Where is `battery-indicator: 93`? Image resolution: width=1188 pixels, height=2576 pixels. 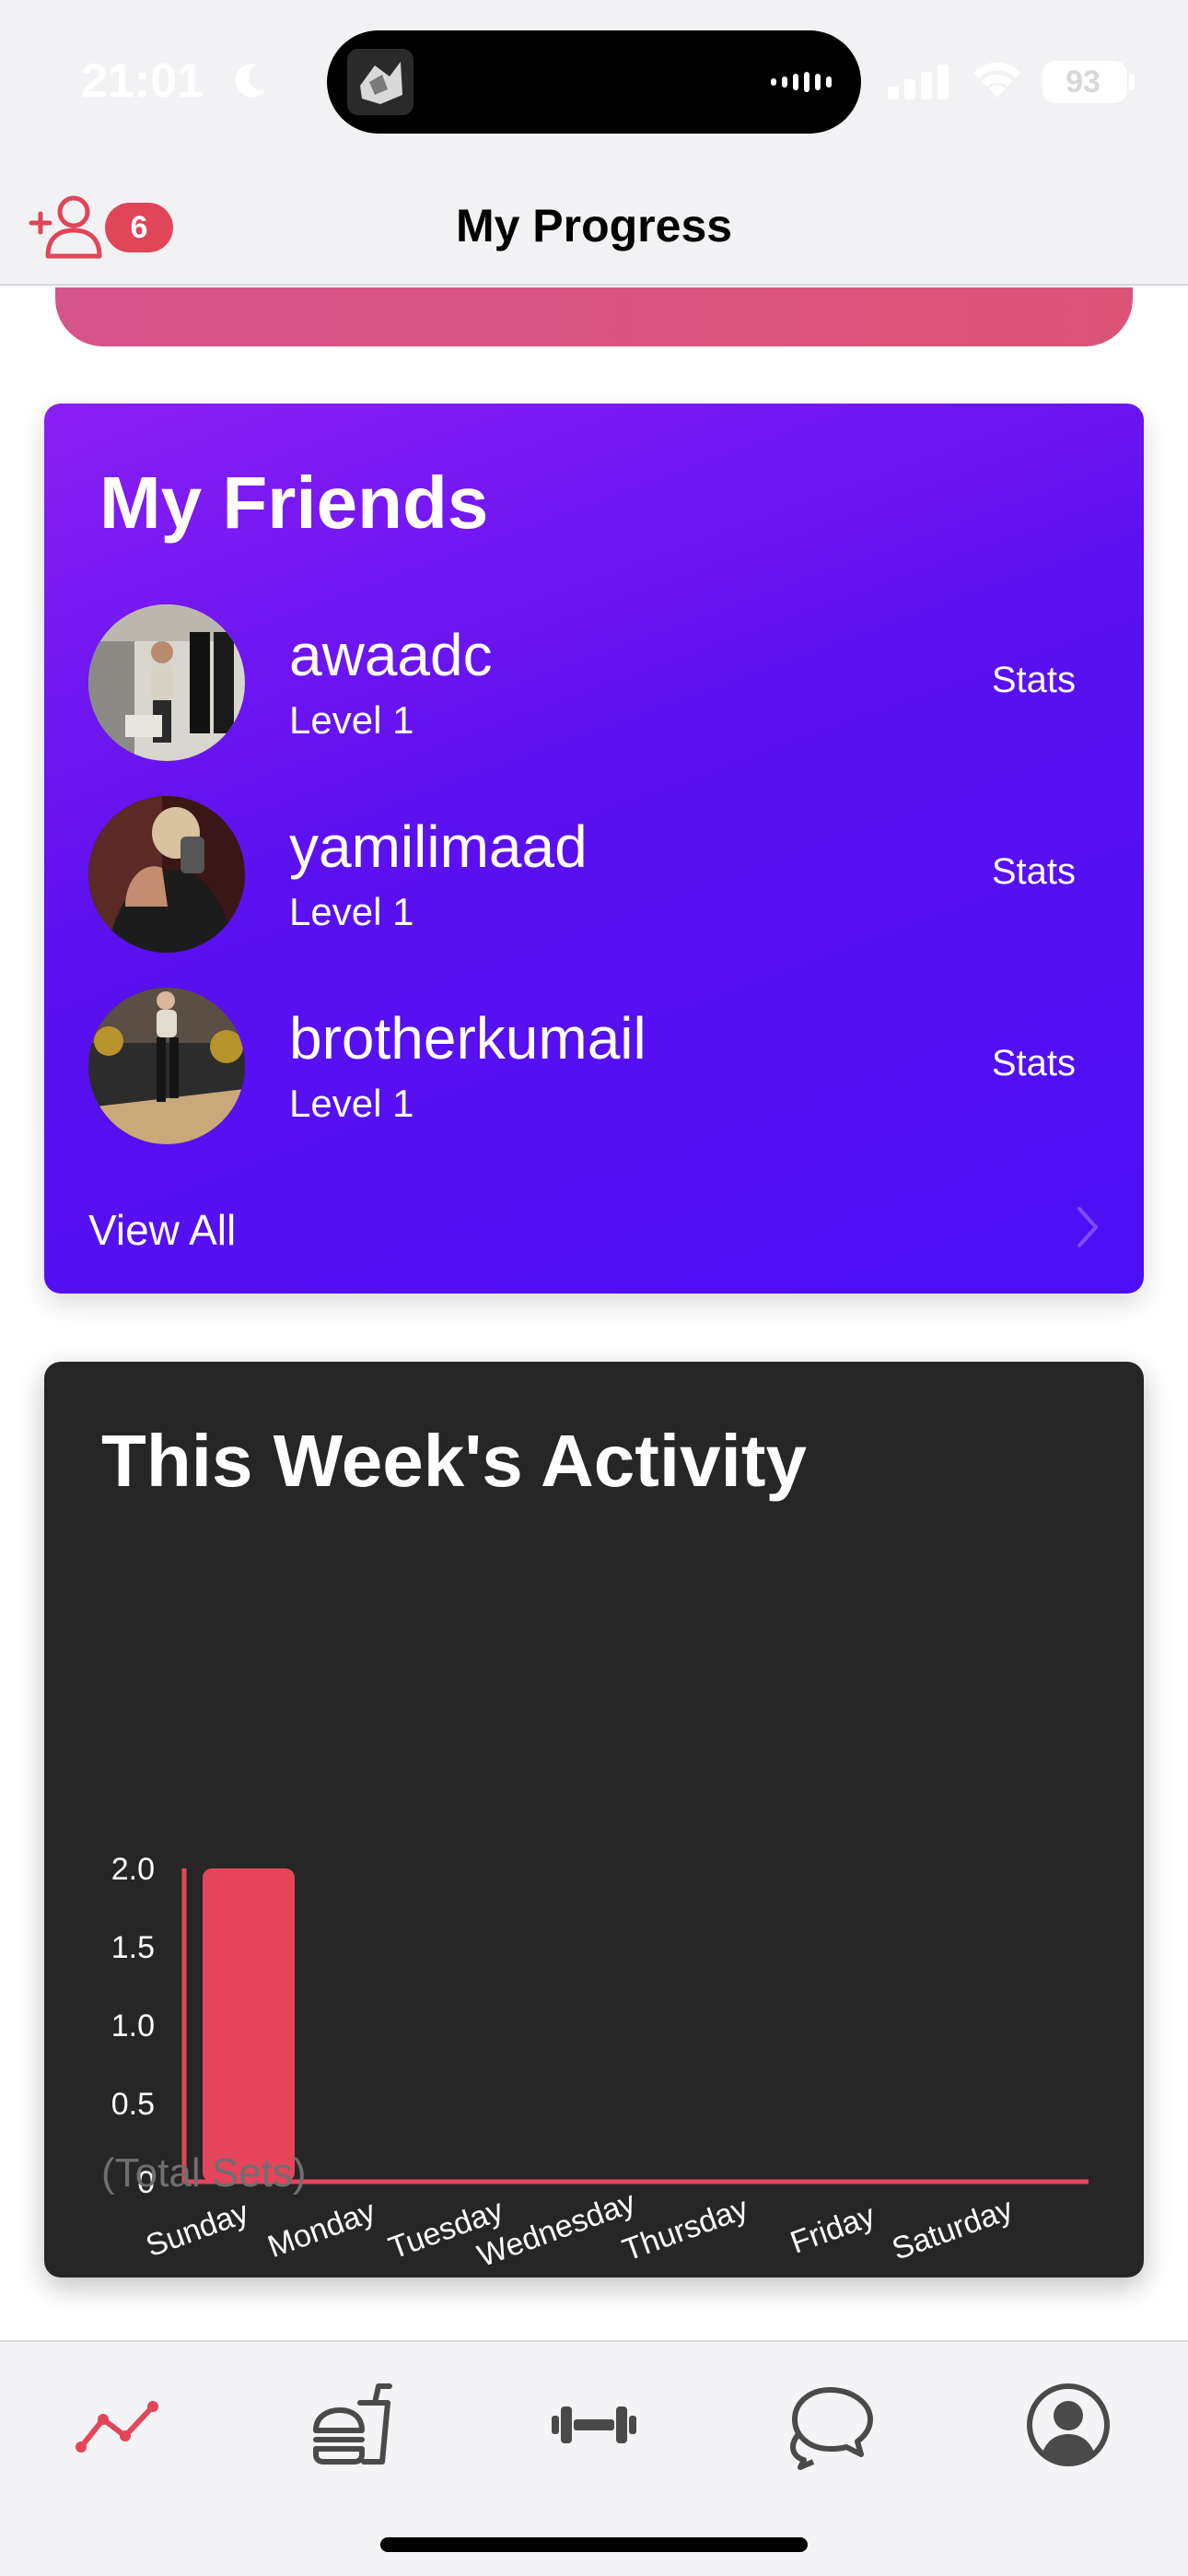
battery-indicator: 93 is located at coordinates (1084, 82).